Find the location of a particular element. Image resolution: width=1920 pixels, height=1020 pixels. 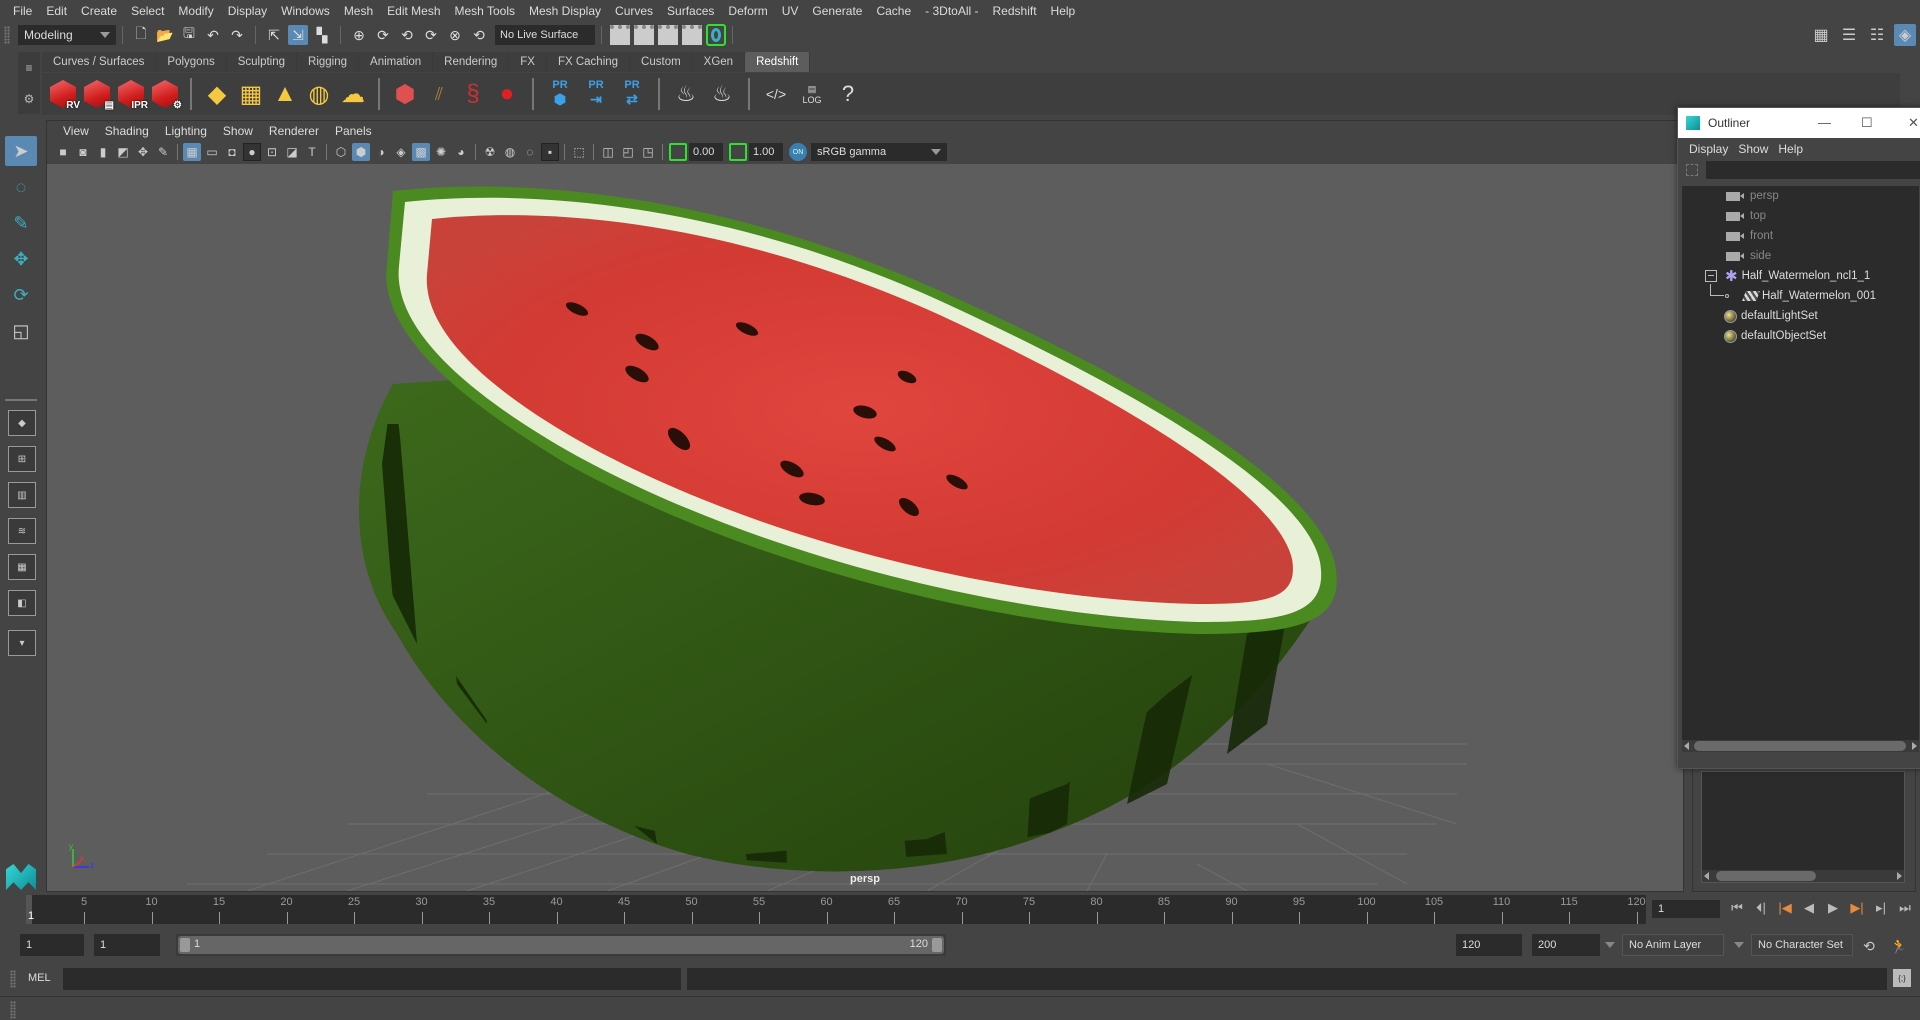

physical-light-icon: ▲ is located at coordinates (285, 94).